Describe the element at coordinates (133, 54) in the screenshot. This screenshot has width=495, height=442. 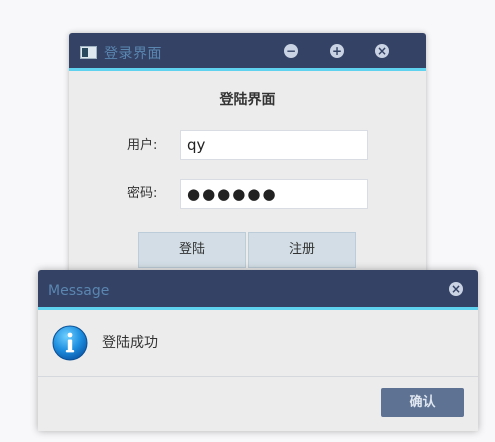
I see `window-title: 登录界面` at that location.